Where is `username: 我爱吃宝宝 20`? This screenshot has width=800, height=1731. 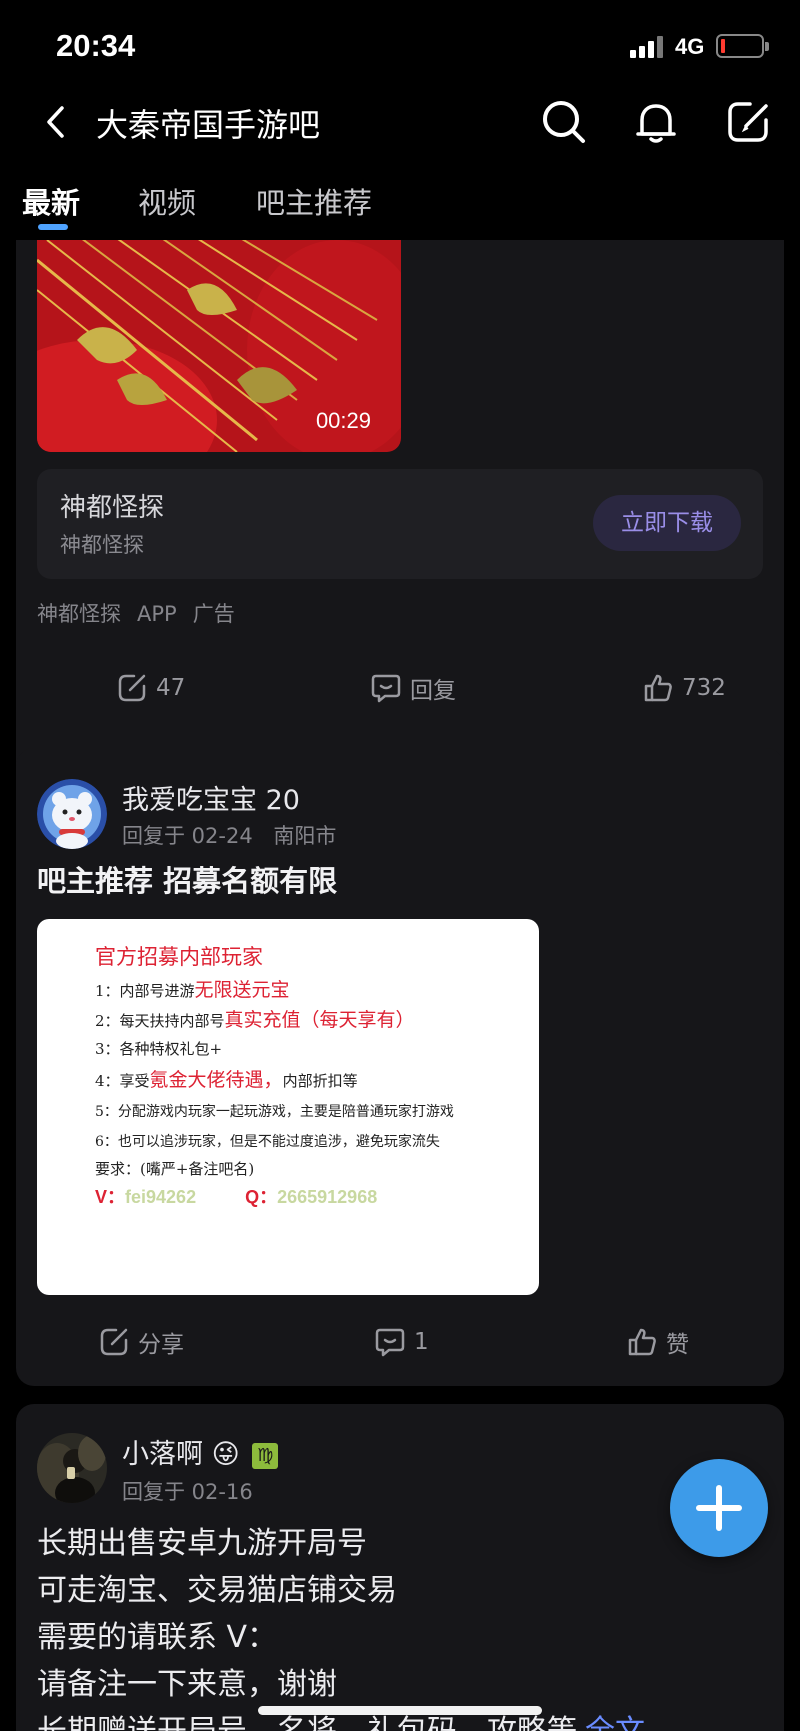
username: 我爱吃宝宝 20 is located at coordinates (211, 797).